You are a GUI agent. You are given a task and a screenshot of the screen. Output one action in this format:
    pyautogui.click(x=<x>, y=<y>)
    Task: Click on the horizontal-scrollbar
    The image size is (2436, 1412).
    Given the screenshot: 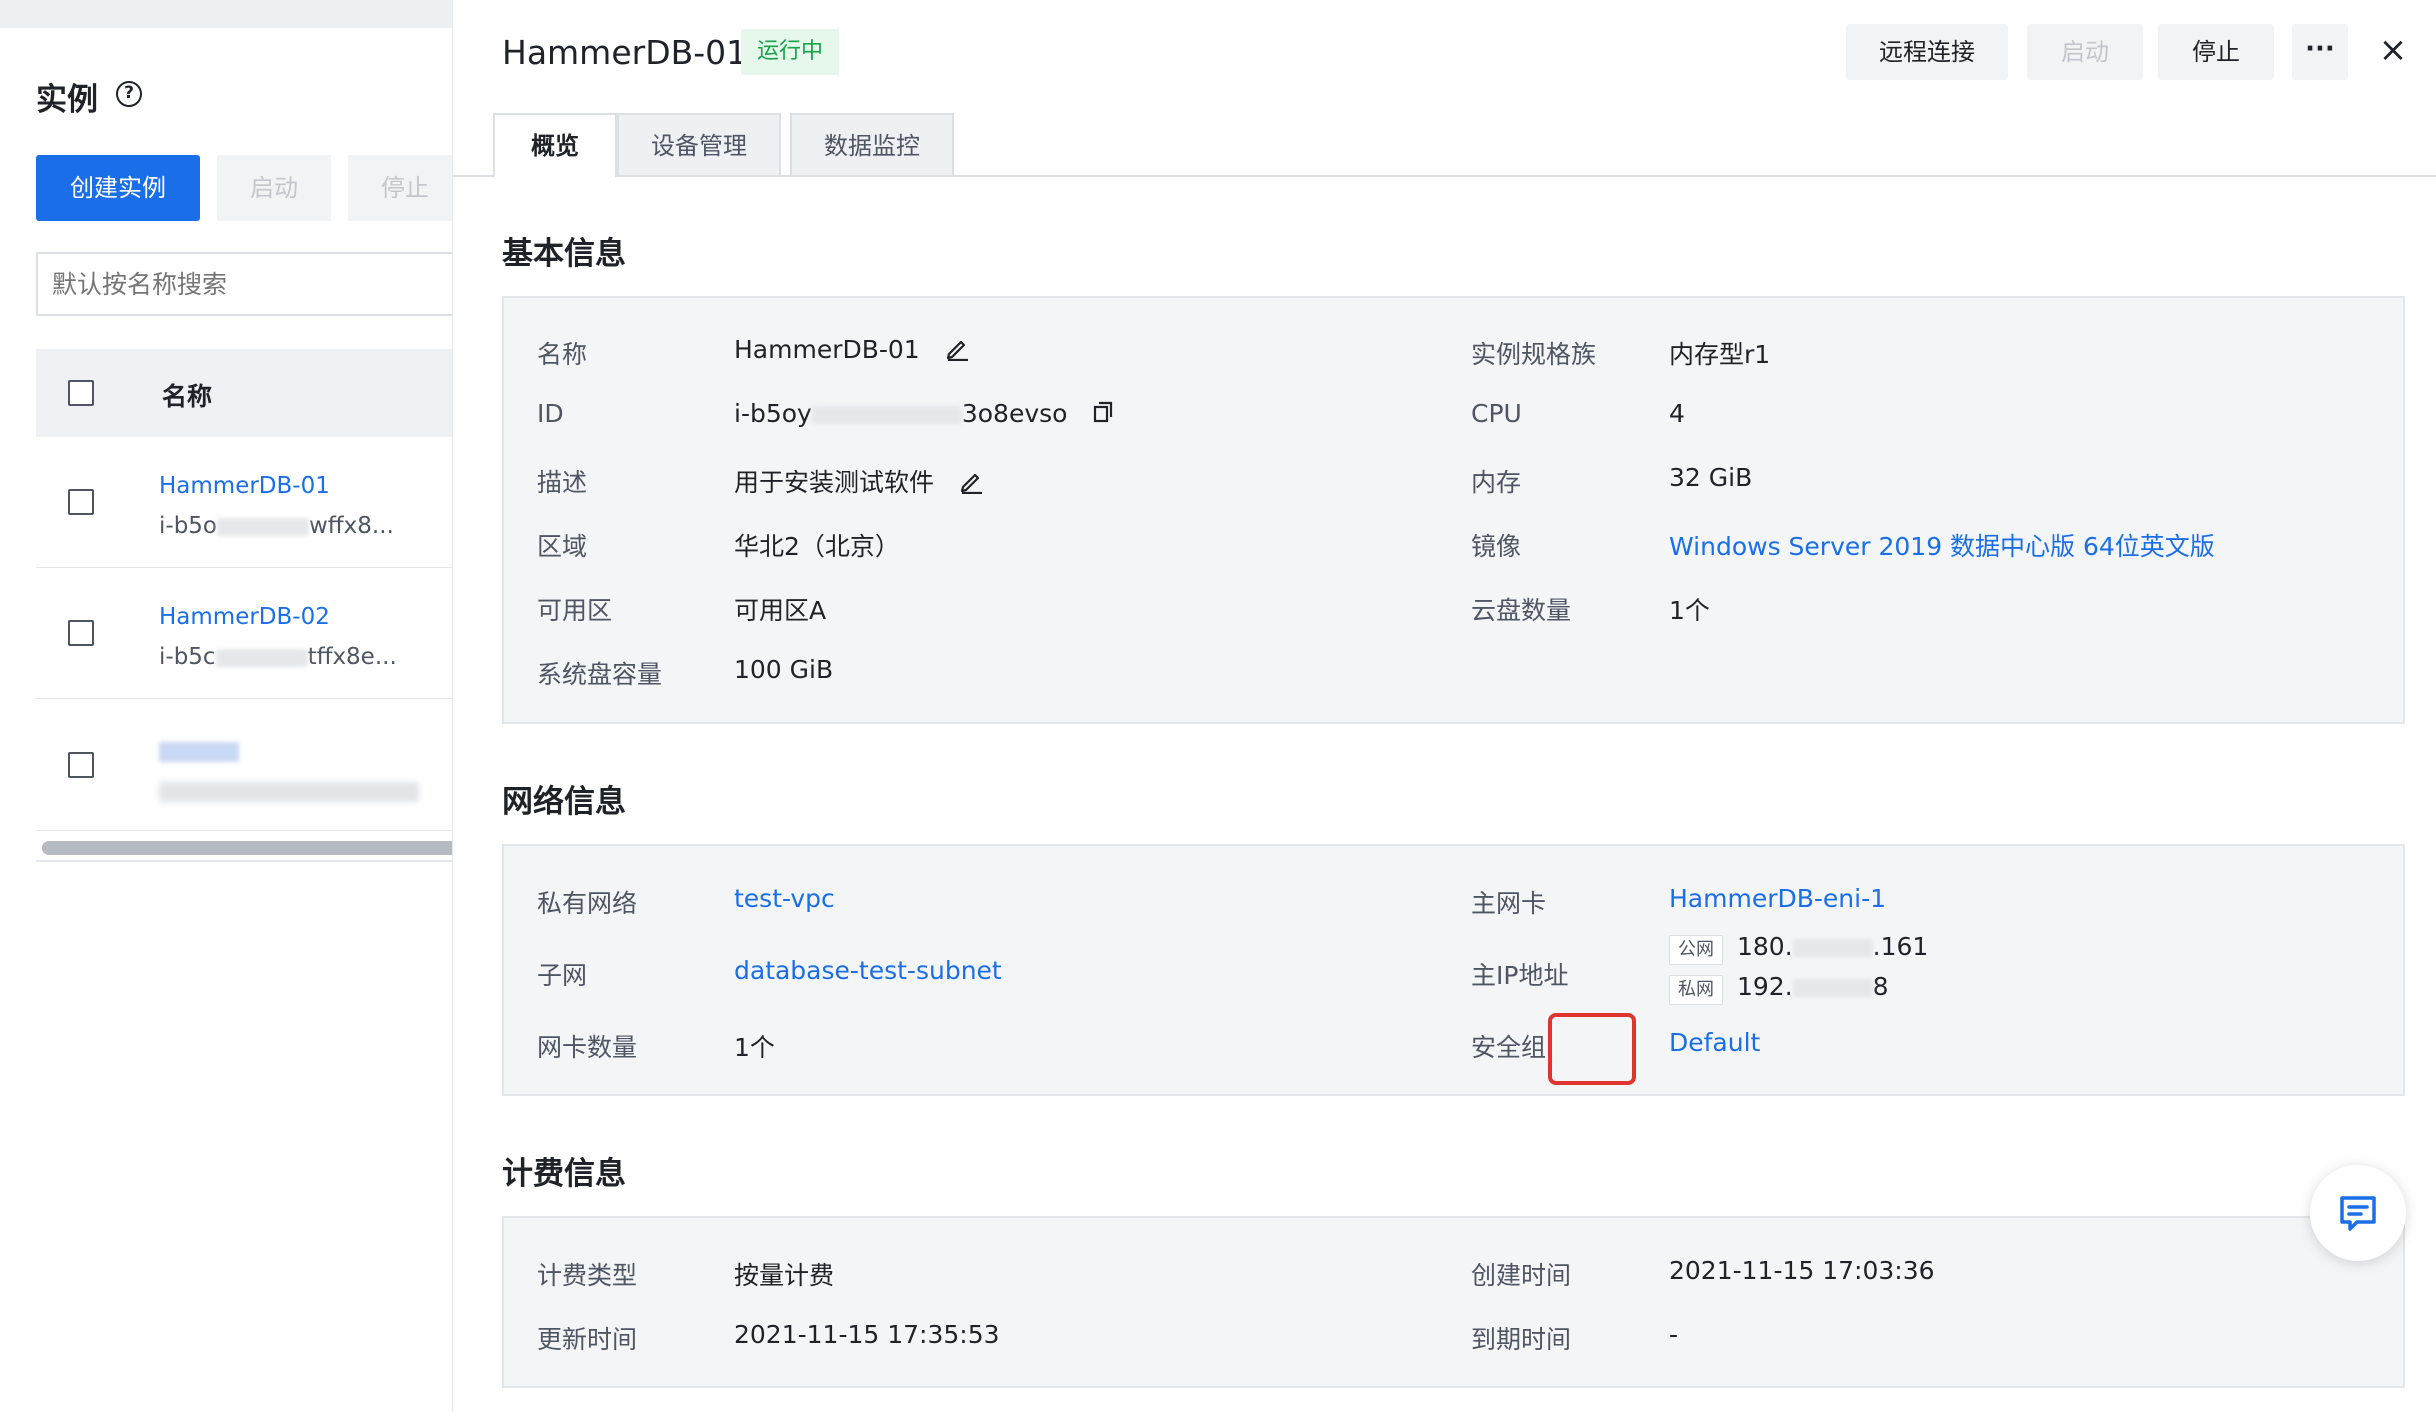 What is the action you would take?
    pyautogui.click(x=244, y=847)
    